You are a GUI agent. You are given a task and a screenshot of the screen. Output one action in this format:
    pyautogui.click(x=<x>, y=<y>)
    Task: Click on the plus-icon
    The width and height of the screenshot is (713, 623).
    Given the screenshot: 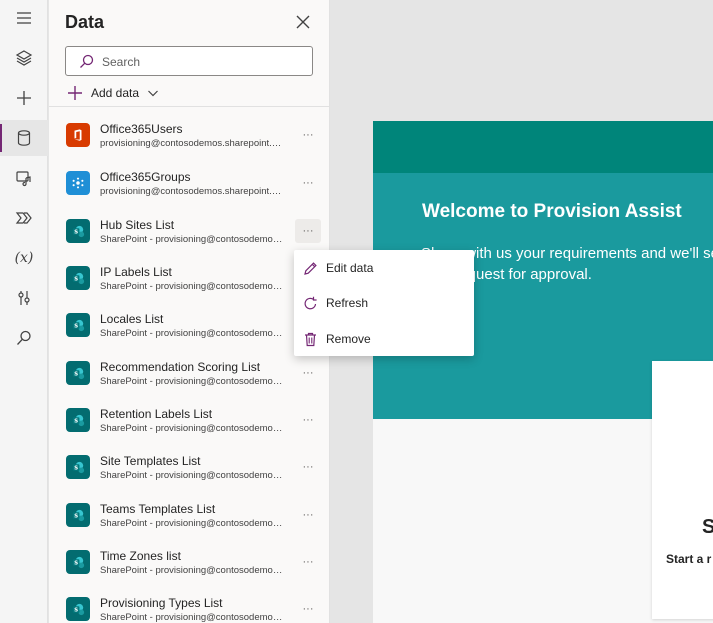 What is the action you would take?
    pyautogui.click(x=75, y=93)
    